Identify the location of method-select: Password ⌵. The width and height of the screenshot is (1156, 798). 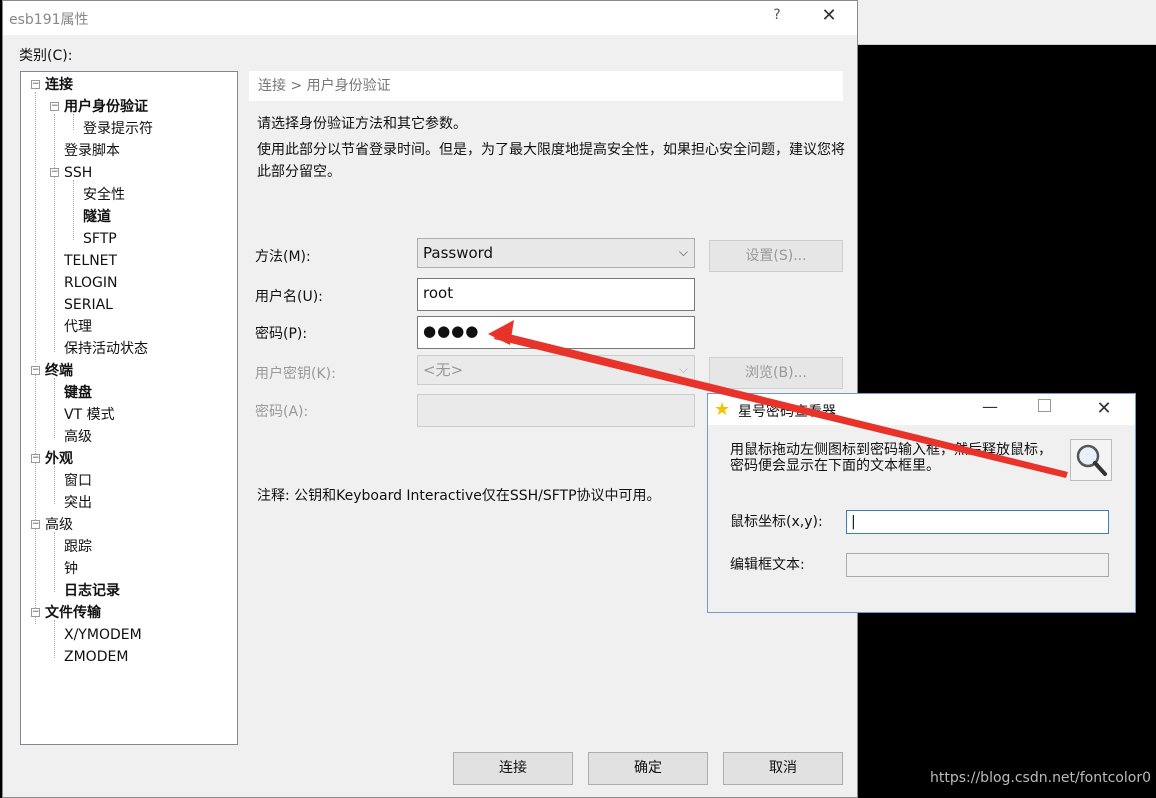
(556, 253).